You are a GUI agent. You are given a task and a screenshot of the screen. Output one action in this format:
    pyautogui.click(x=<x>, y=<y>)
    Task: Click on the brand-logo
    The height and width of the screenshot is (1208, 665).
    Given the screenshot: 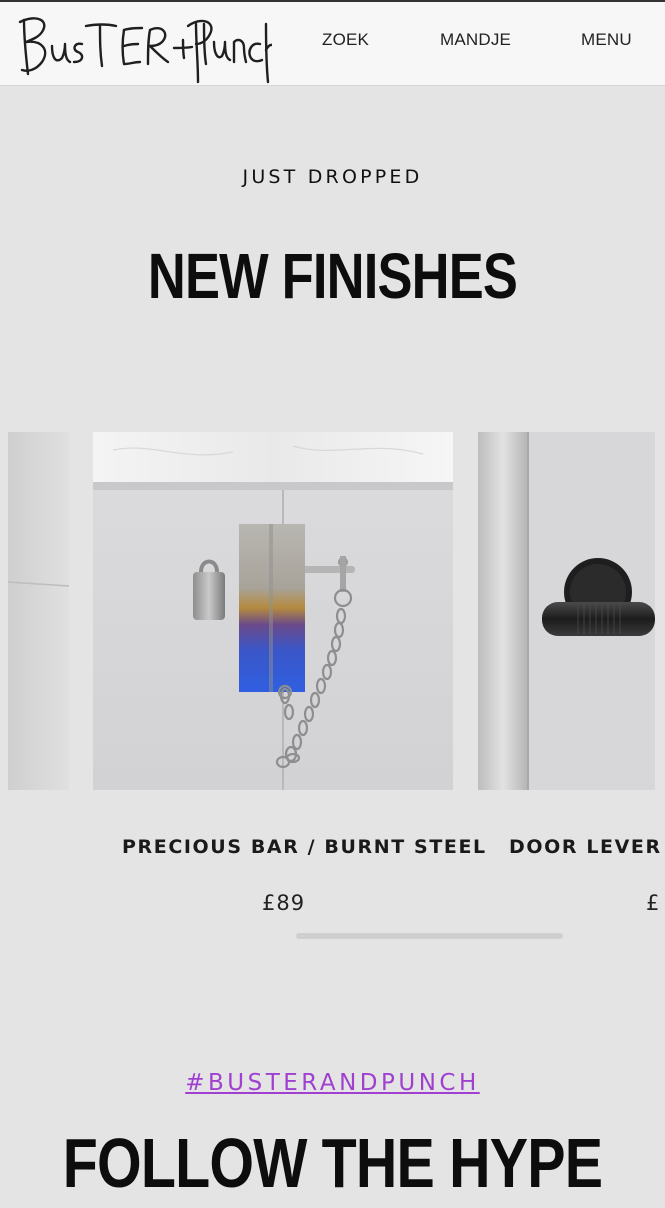 What is the action you would take?
    pyautogui.click(x=147, y=48)
    